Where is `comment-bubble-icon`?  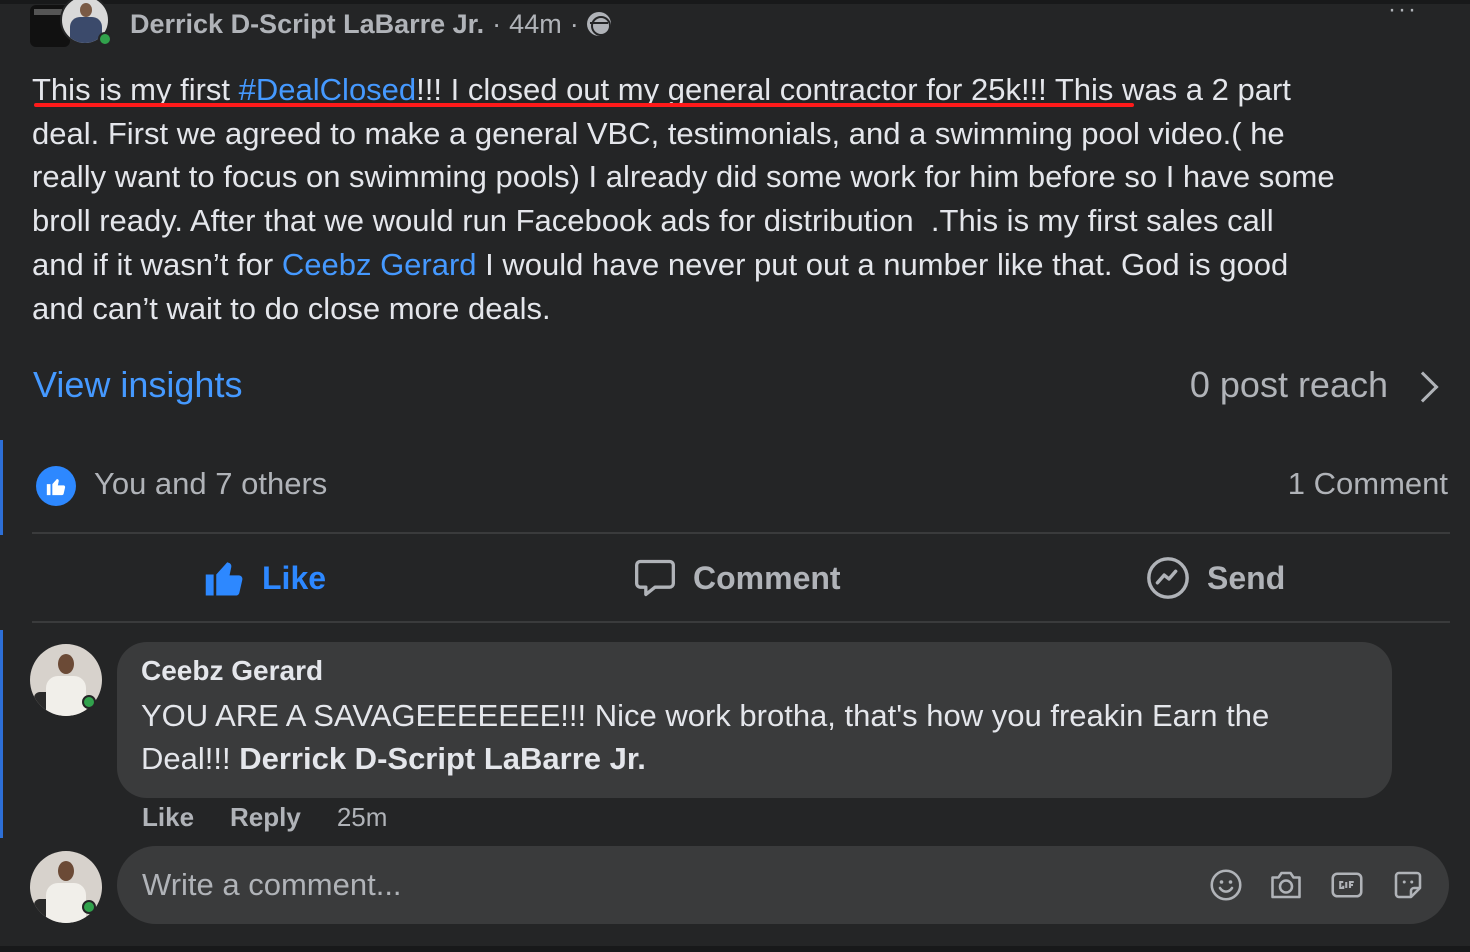 comment-bubble-icon is located at coordinates (655, 578).